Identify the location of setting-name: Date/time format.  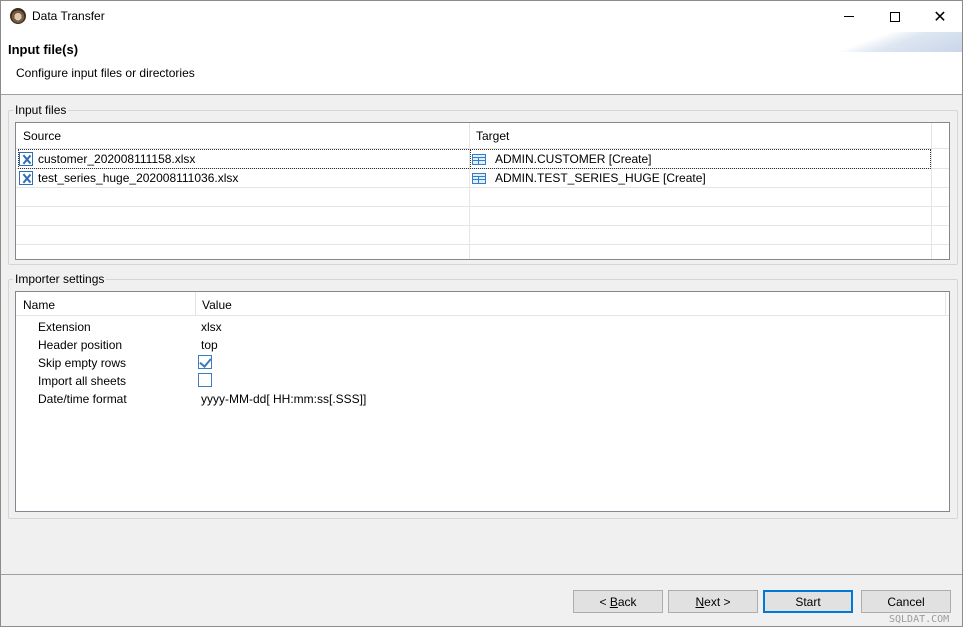
(82, 399).